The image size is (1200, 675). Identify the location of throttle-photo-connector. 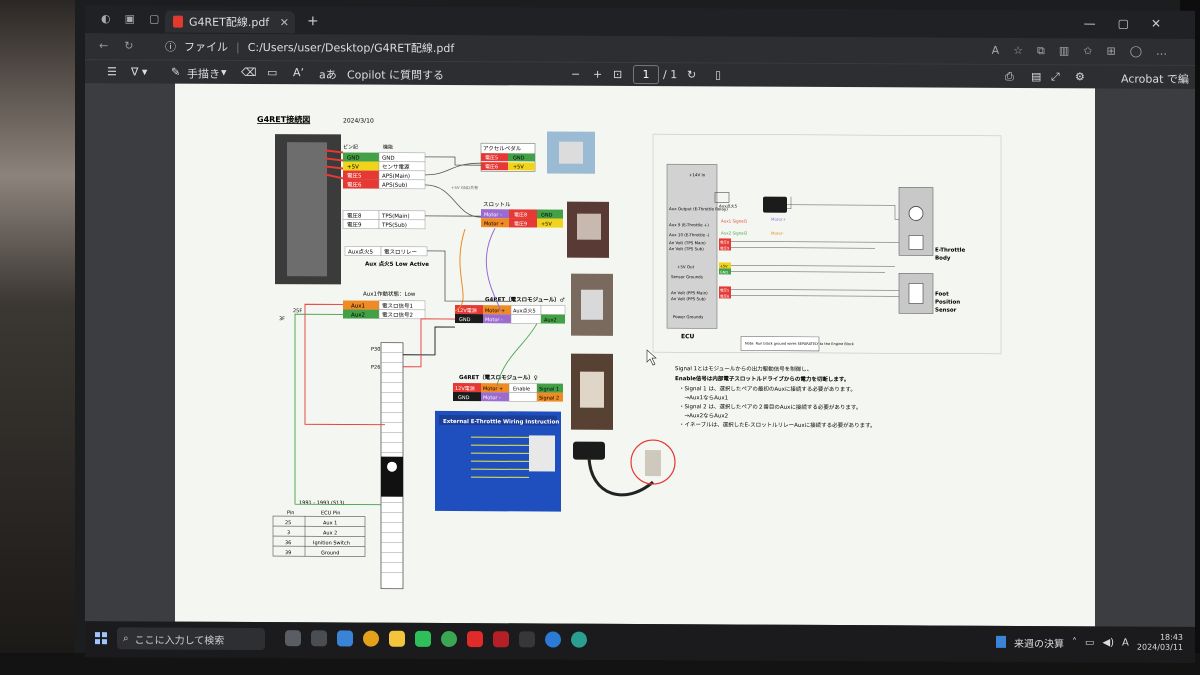
(589, 226).